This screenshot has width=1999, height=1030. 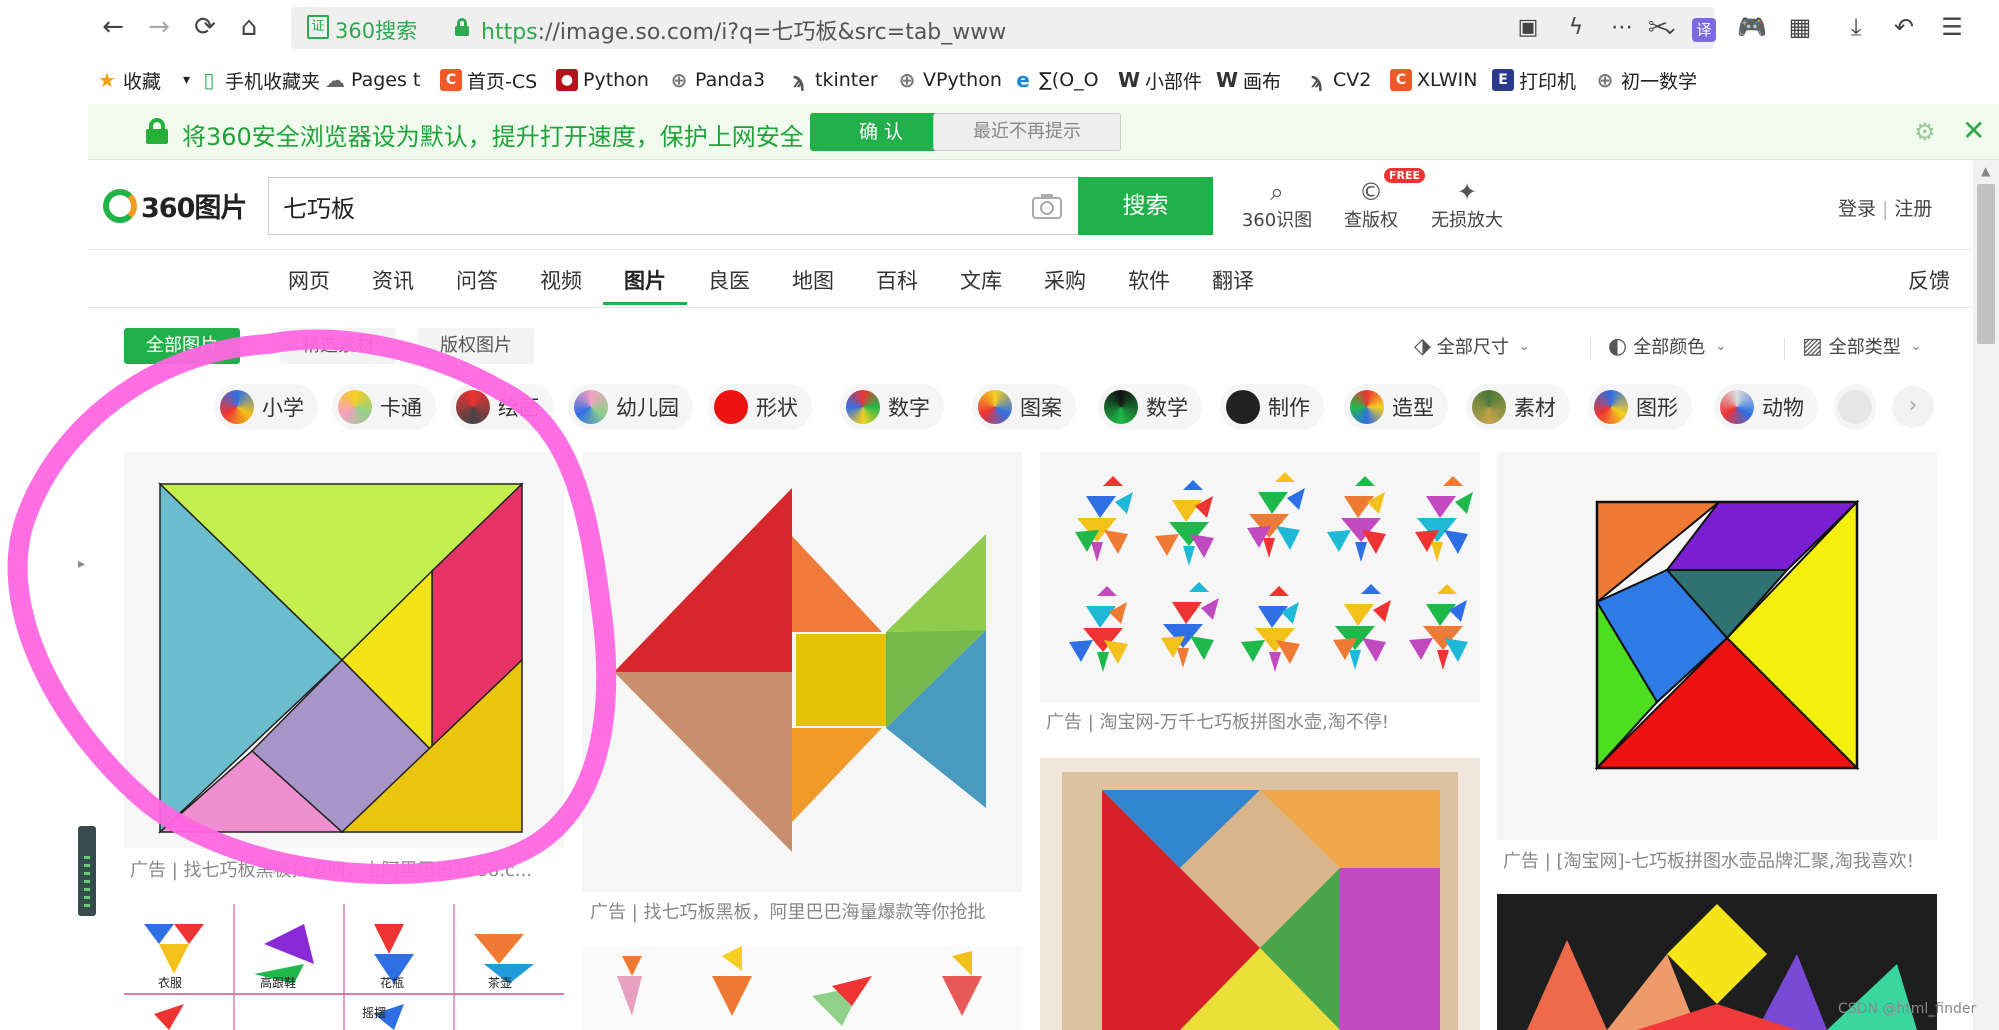 What do you see at coordinates (1669, 347) in the screenshot?
I see `dropdown-label: 全部颜色` at bounding box center [1669, 347].